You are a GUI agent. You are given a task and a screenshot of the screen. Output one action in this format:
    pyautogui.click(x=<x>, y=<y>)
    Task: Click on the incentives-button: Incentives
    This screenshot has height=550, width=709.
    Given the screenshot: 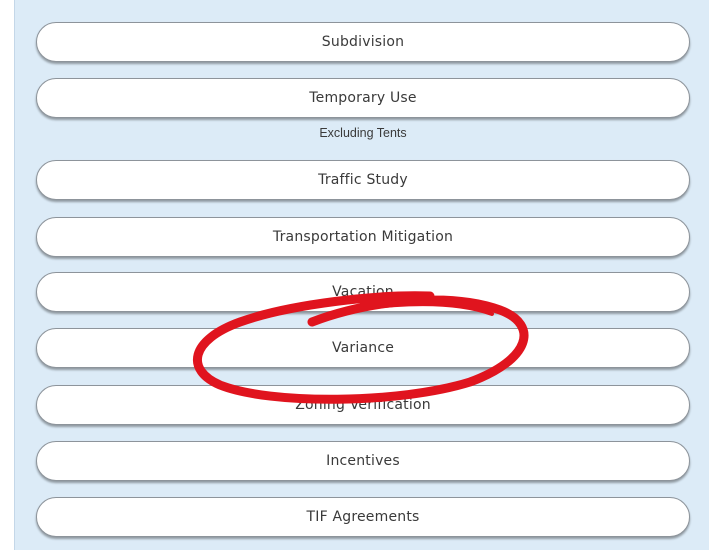 What is the action you would take?
    pyautogui.click(x=363, y=461)
    